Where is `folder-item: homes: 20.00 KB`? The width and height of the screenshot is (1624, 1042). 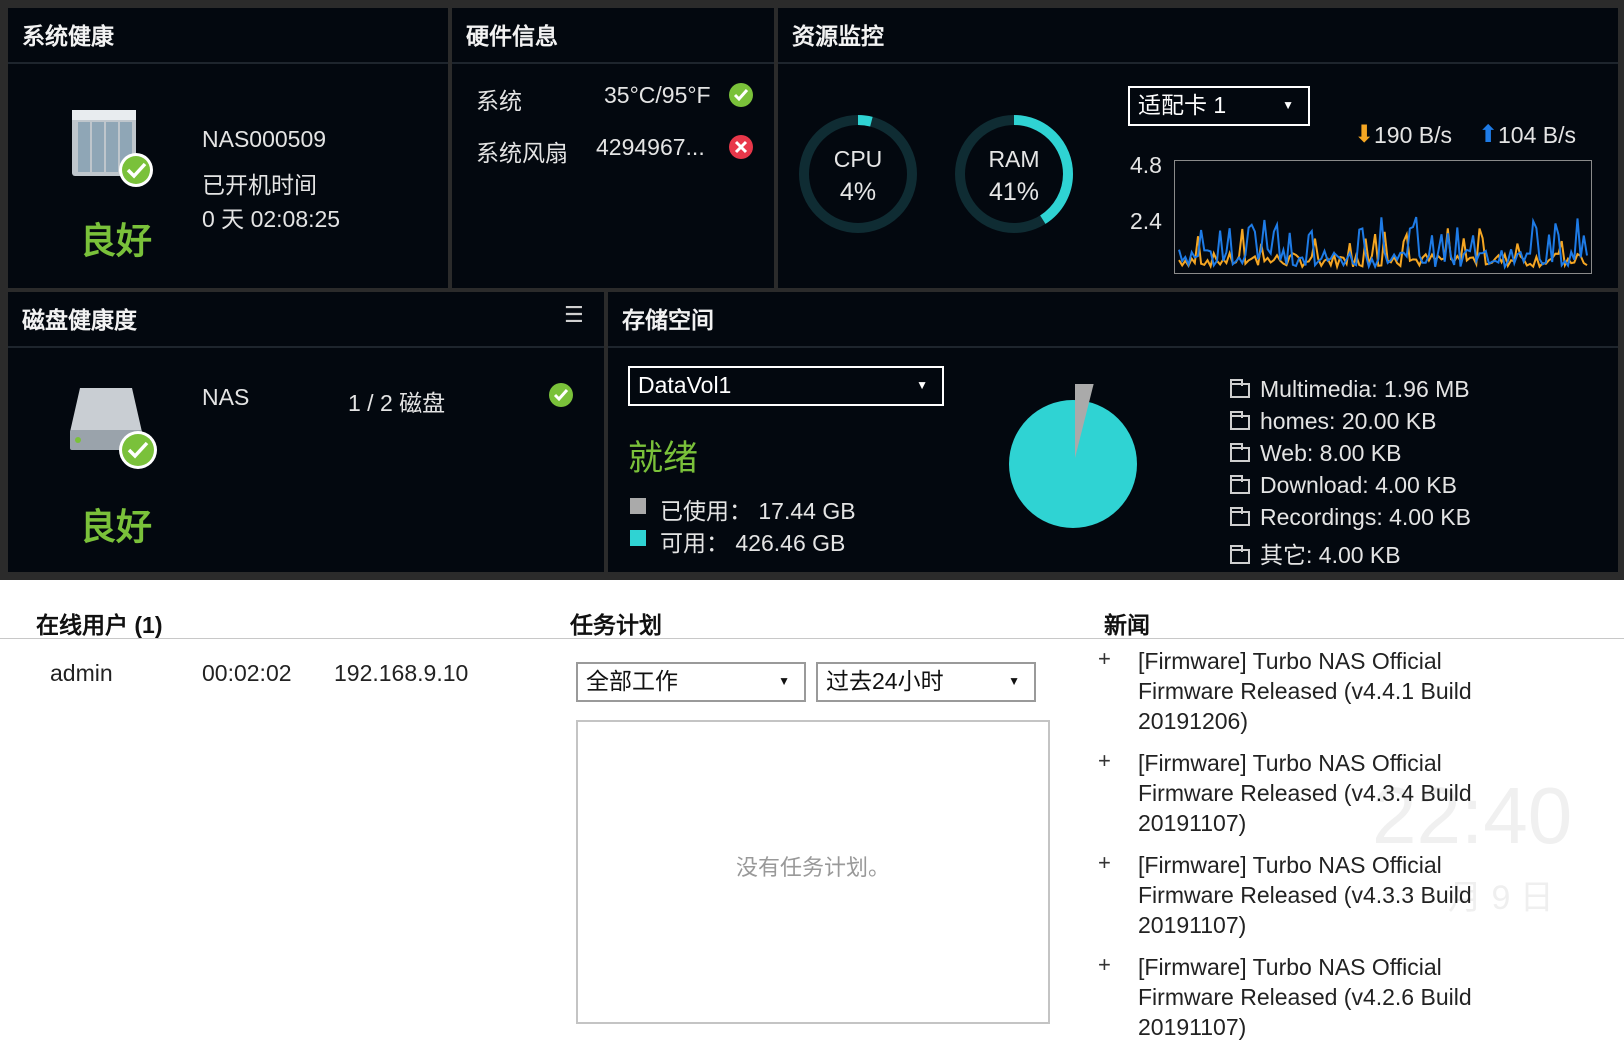 folder-item: homes: 20.00 KB is located at coordinates (1350, 424).